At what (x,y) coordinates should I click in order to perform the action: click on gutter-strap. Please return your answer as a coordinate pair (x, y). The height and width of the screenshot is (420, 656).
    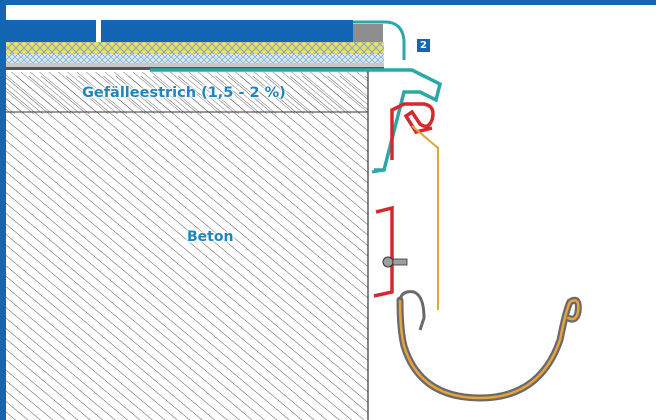
    Looking at the image, I should click on (425, 217).